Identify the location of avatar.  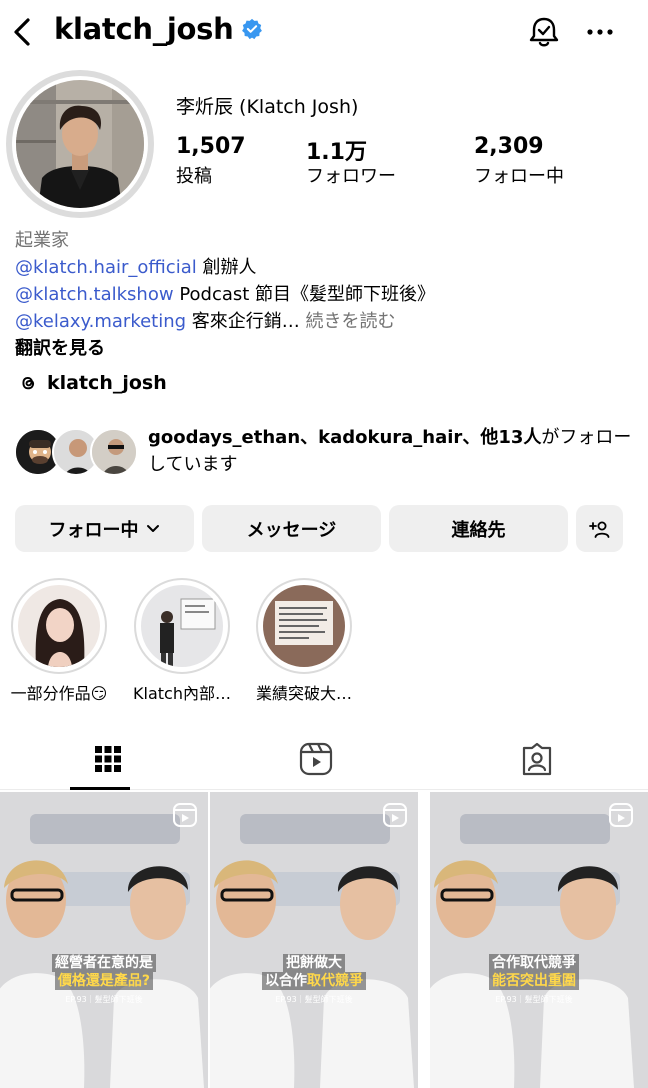
(114, 452).